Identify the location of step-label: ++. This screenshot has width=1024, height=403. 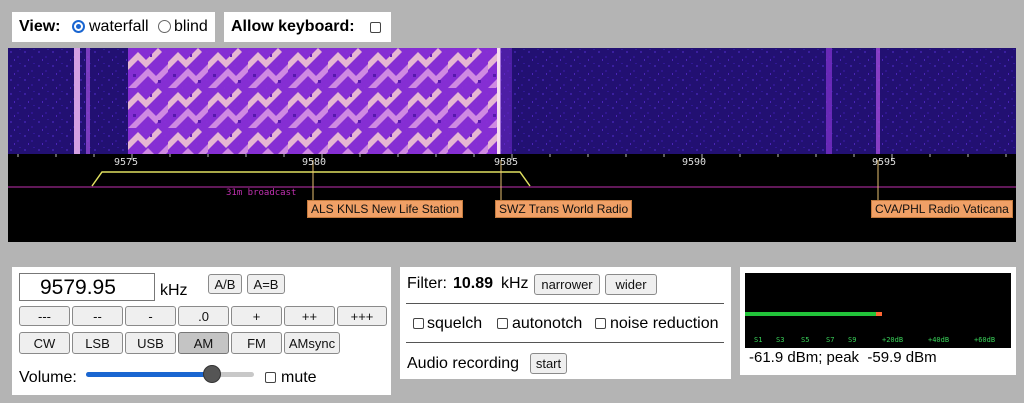
(309, 316).